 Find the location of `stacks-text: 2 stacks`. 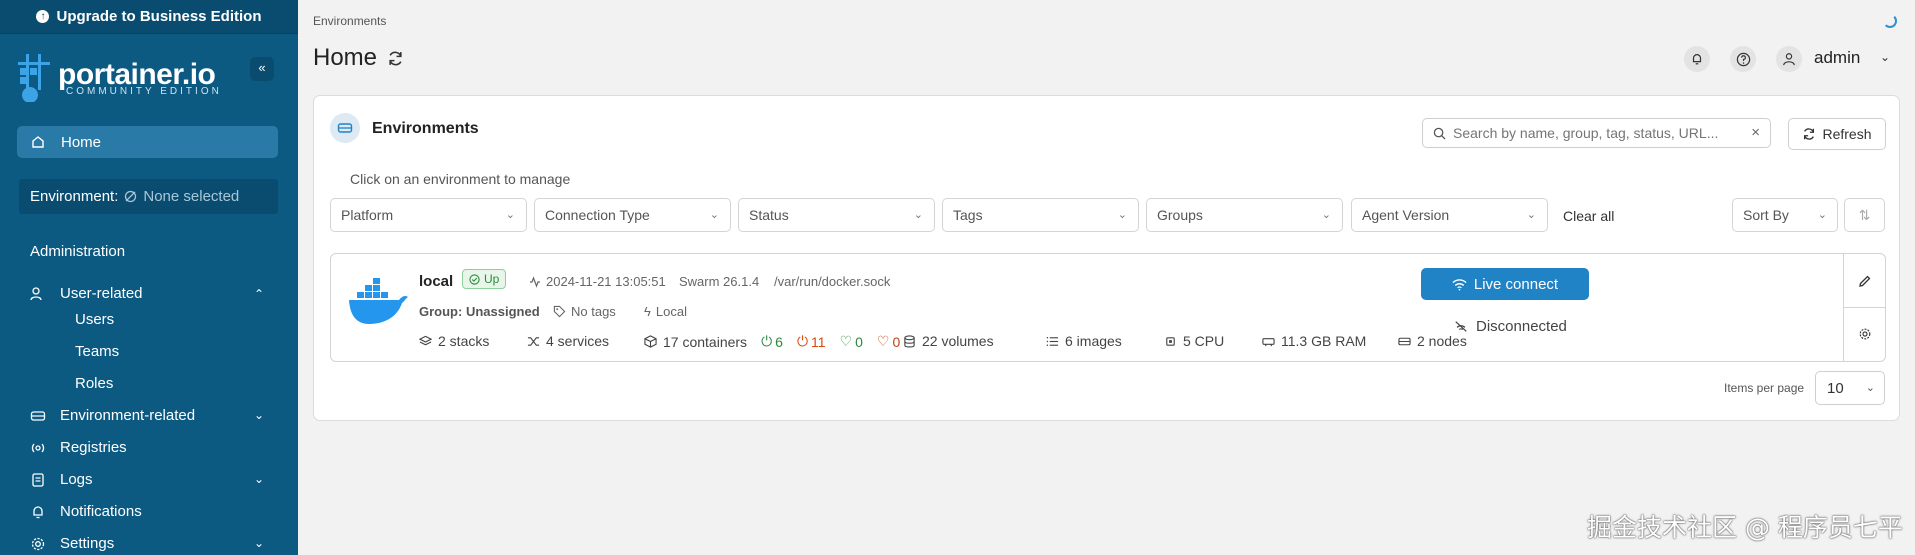

stacks-text: 2 stacks is located at coordinates (464, 341).